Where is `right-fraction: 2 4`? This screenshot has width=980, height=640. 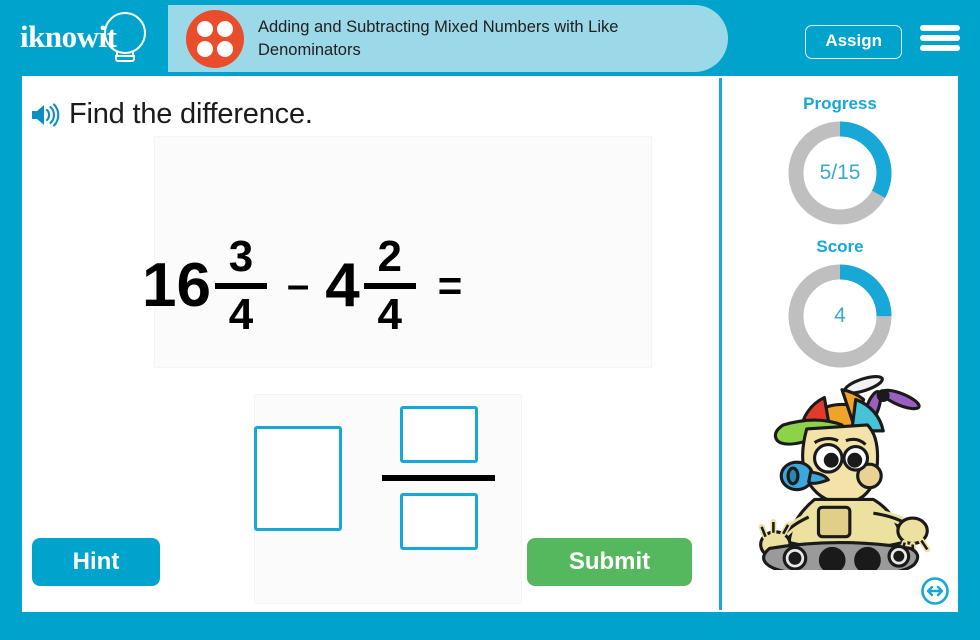
right-fraction: 2 4 is located at coordinates (389, 285).